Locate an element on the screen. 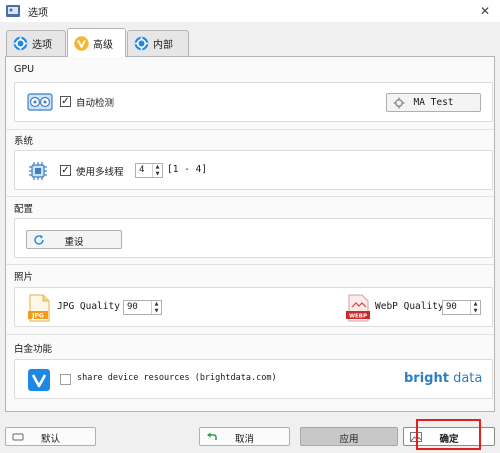  threads-range: [1 - 4] is located at coordinates (187, 169).